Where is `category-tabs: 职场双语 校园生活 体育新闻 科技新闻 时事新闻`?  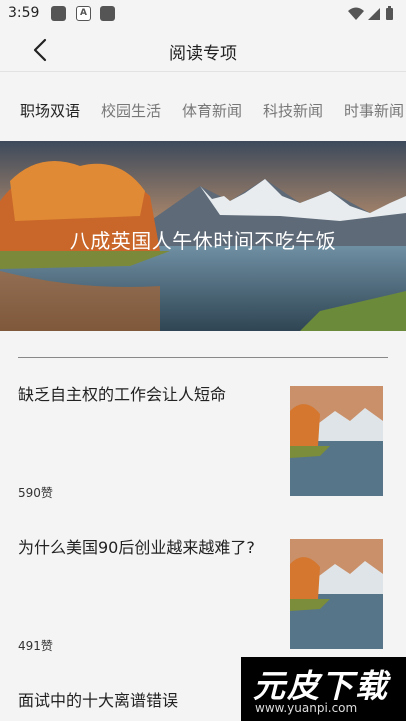
category-tabs: 职场双语 校园生活 体育新闻 科技新闻 时事新闻 is located at coordinates (203, 110).